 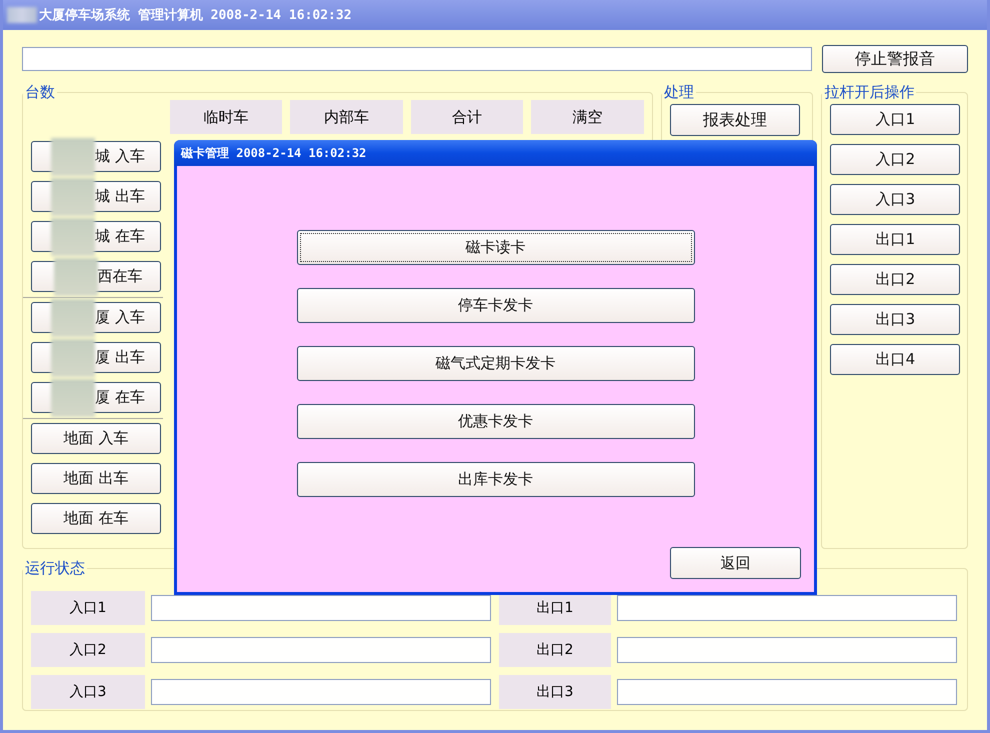 I want to click on count-button: 地面 入车, so click(x=96, y=438).